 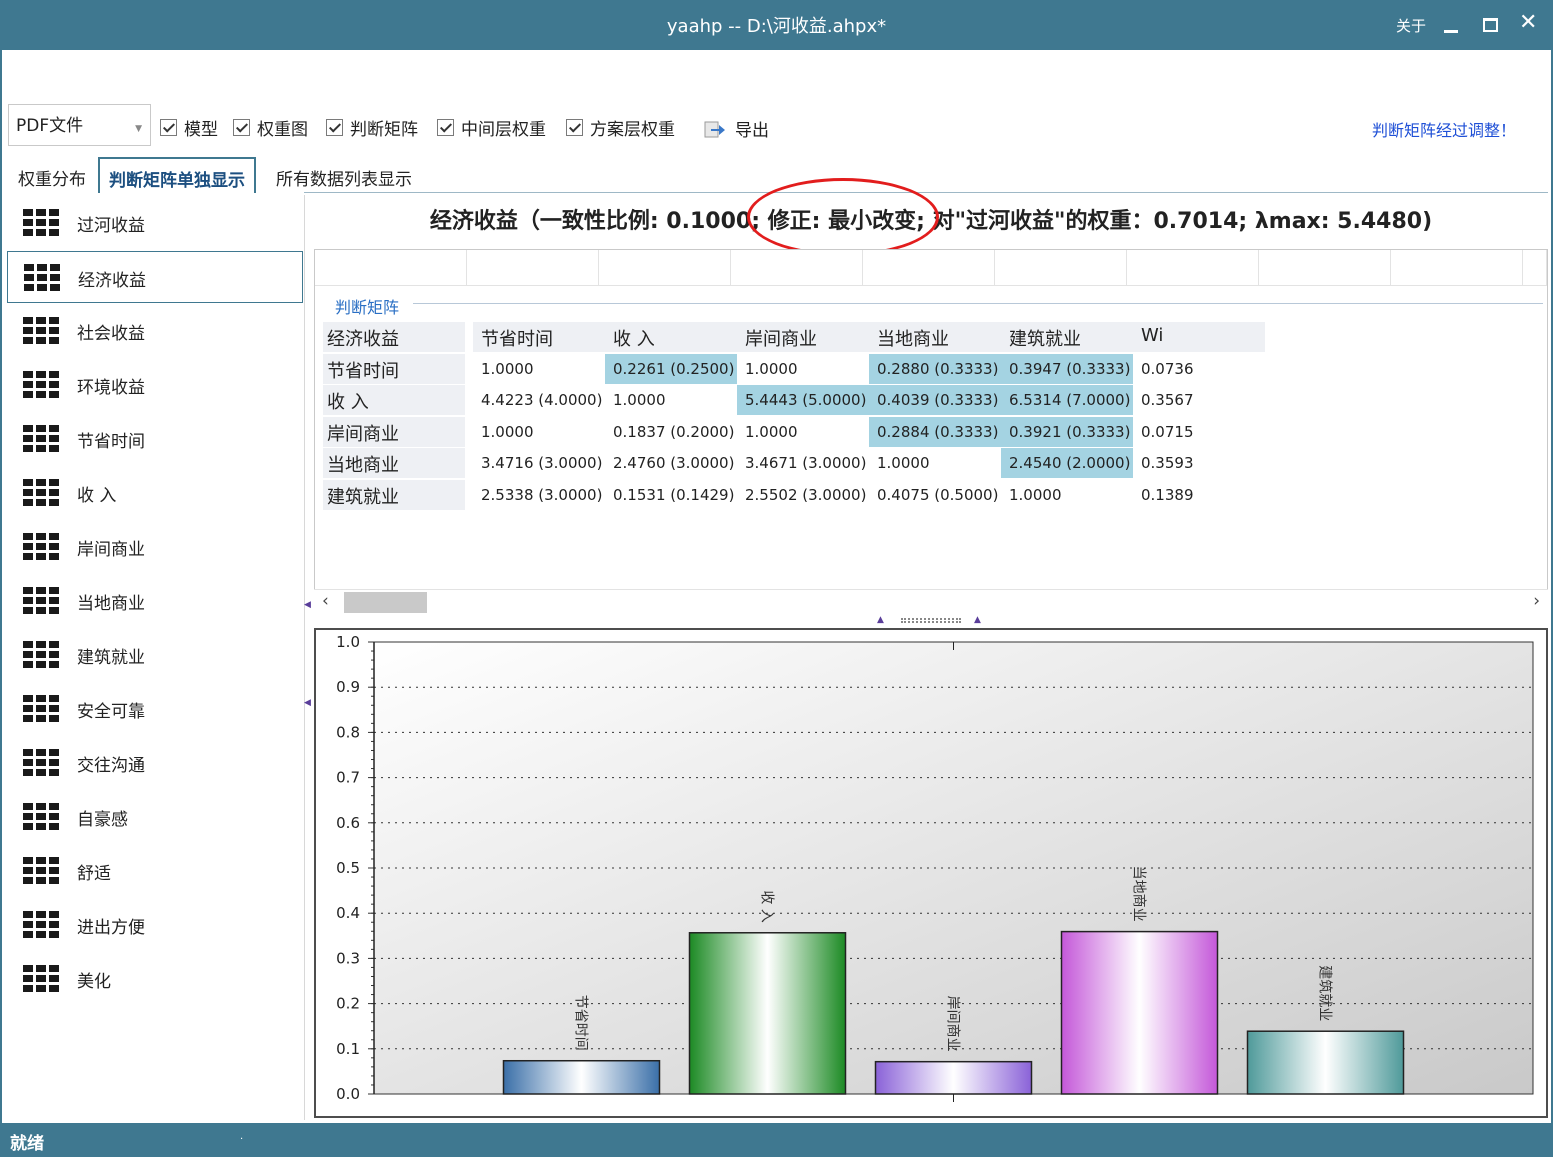 I want to click on export-button: 导出, so click(x=736, y=128).